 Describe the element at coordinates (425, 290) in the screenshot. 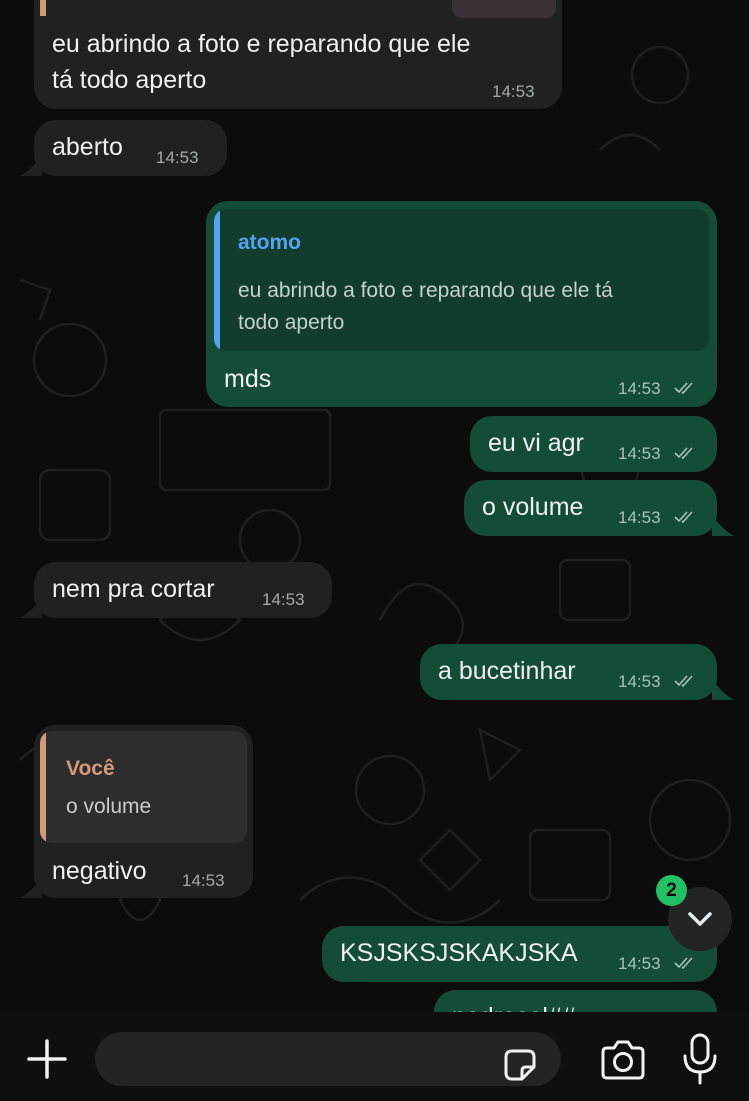

I see `quote-text-line-1: eu abrindo a foto e reparando que ele tá` at that location.